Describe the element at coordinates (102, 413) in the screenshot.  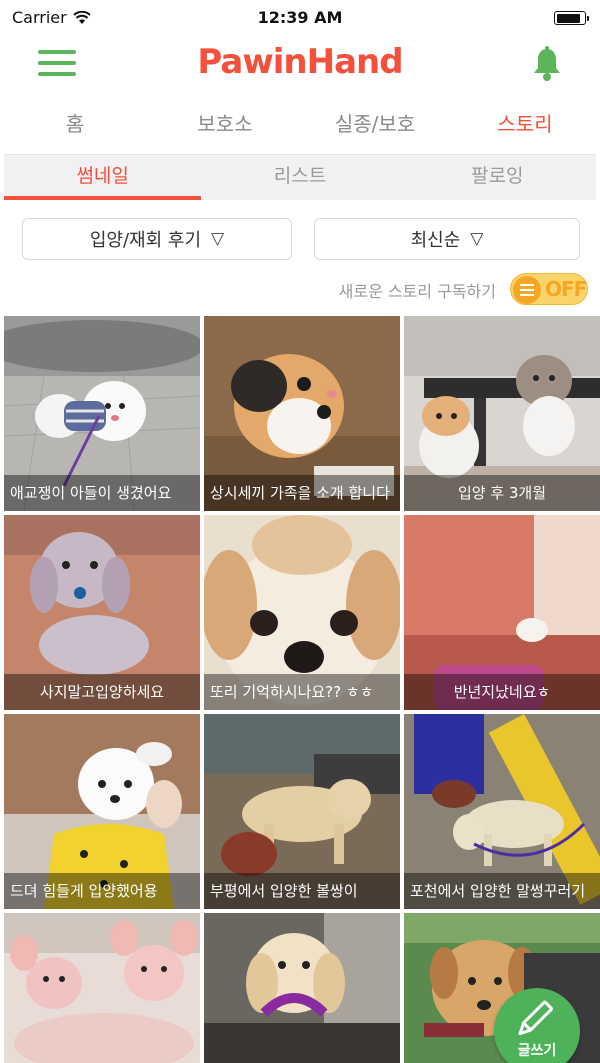
I see `story-card: 애교쟁이 아들이 생겼어요` at that location.